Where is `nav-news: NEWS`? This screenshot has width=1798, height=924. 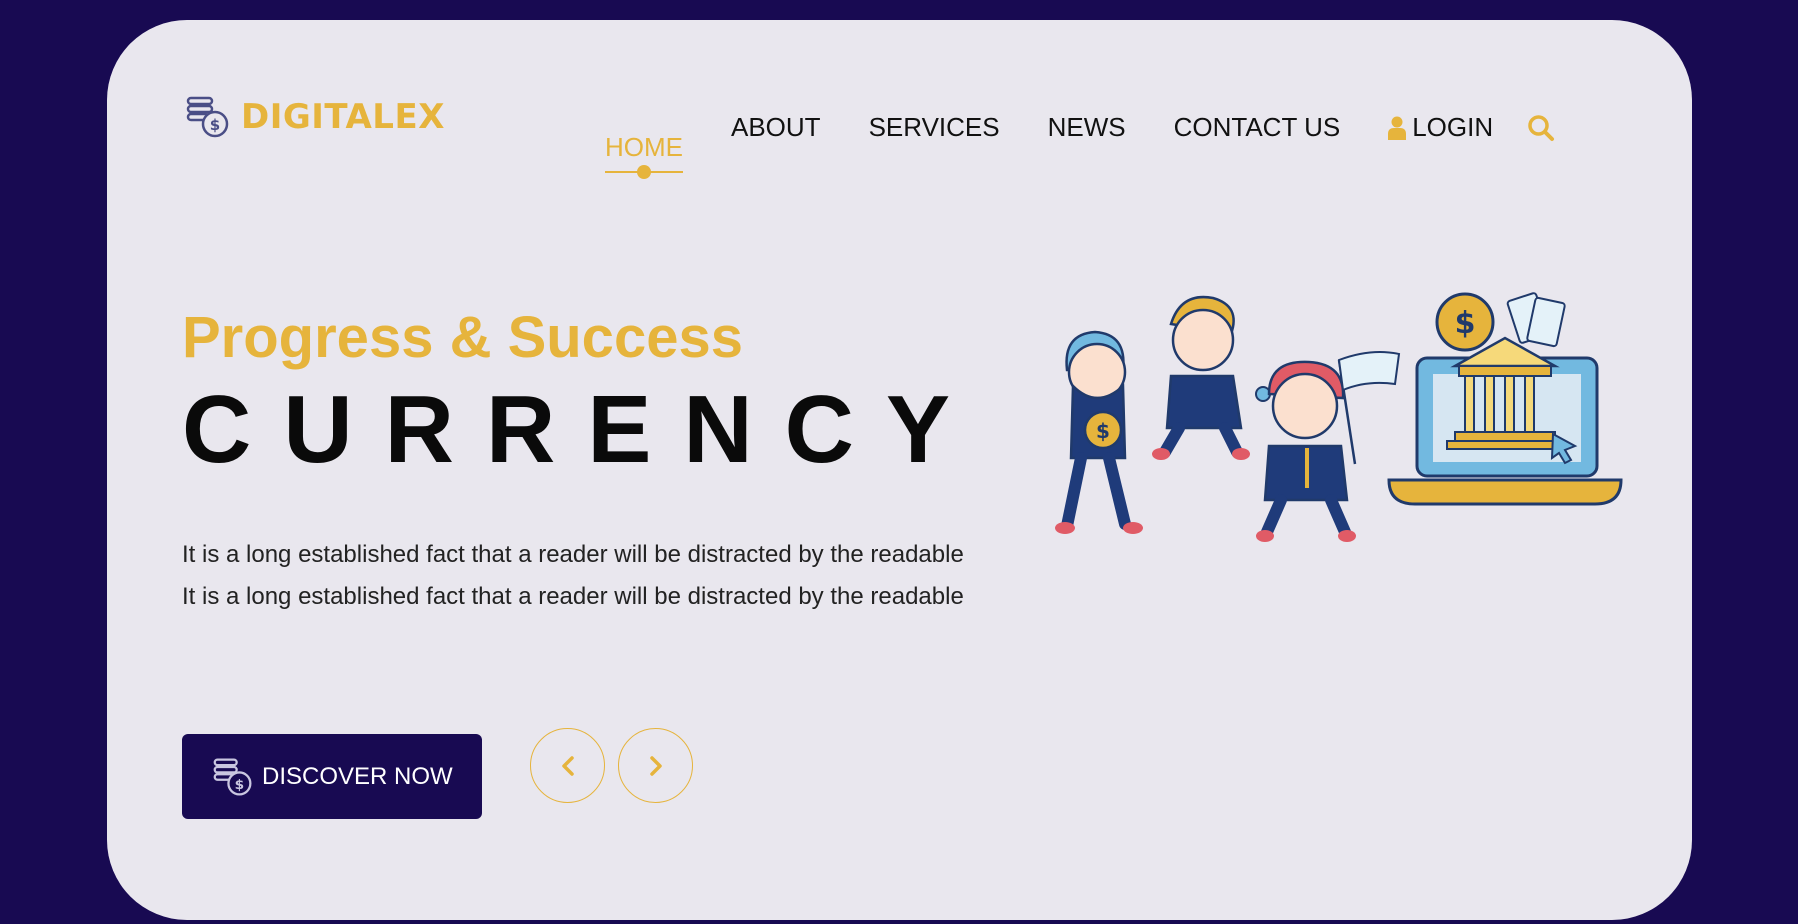 nav-news: NEWS is located at coordinates (1087, 127).